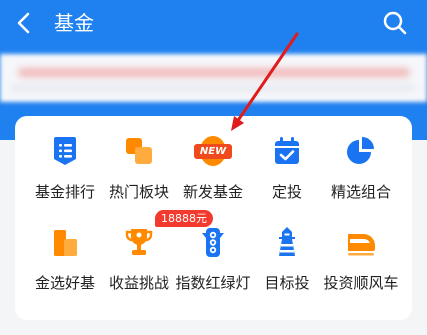 This screenshot has height=335, width=427. I want to click on menu-item-index-traffic-light: 18888元 指数红绿灯, so click(203, 252).